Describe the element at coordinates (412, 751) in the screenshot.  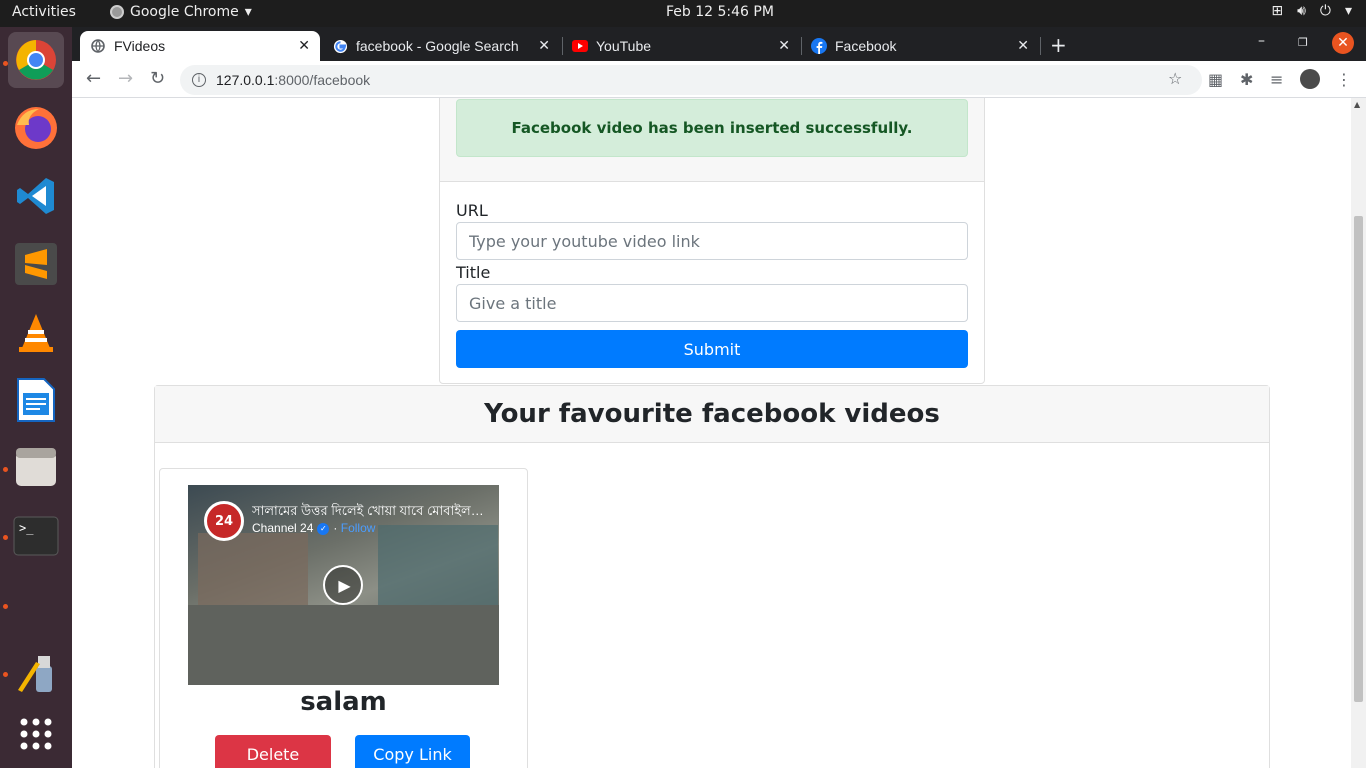
I see `copy-link-button: Copy Link` at that location.